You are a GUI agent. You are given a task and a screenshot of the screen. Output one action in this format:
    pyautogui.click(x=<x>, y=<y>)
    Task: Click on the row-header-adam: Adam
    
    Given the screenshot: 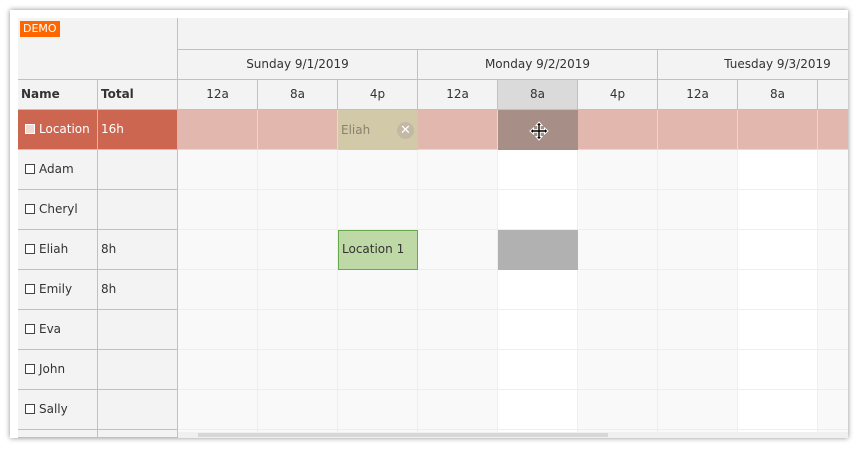 What is the action you would take?
    pyautogui.click(x=58, y=170)
    